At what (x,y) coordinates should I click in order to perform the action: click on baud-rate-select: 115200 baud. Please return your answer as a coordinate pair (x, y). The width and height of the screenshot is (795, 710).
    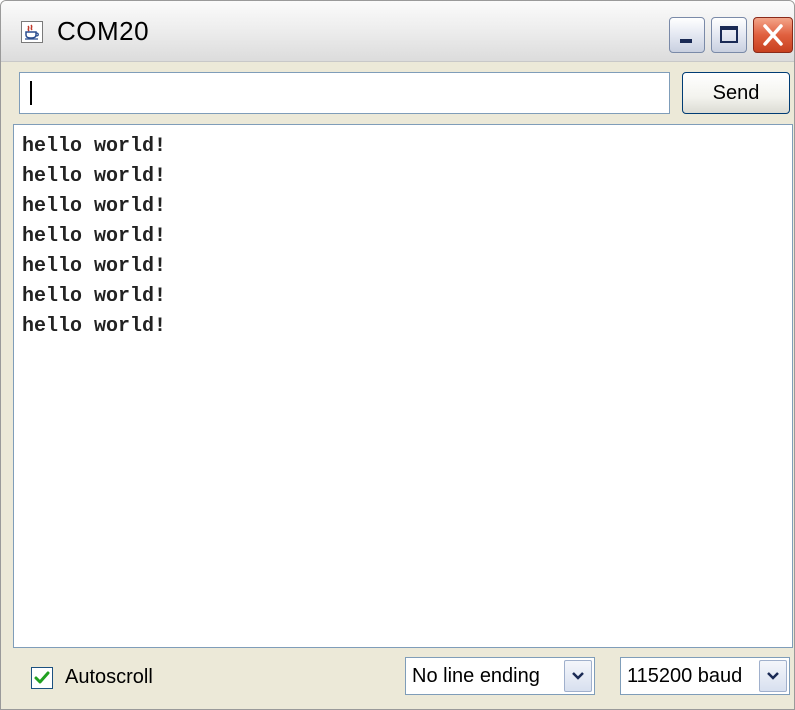
    Looking at the image, I should click on (705, 676).